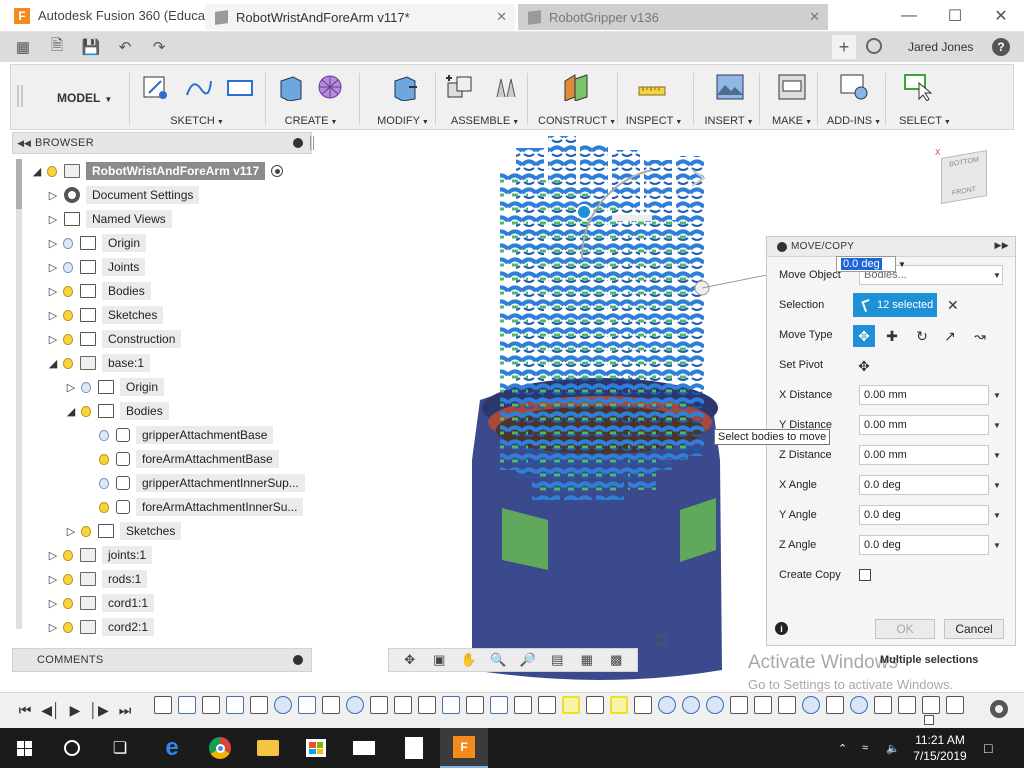 This screenshot has height=768, width=1024. Describe the element at coordinates (865, 575) in the screenshot. I see `create-copy-checkbox` at that location.